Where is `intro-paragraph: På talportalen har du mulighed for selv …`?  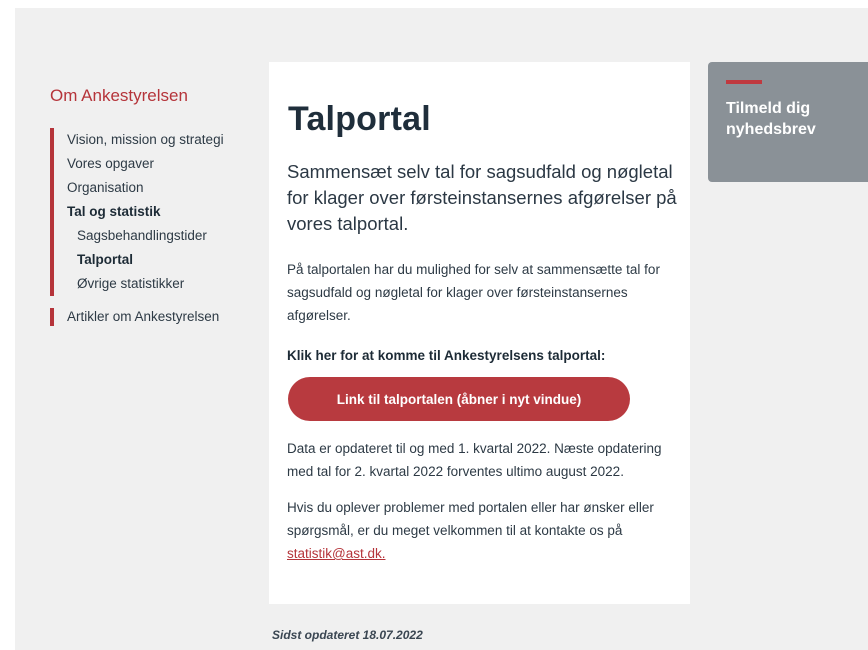
intro-paragraph: På talportalen har du mulighed for selv … is located at coordinates (473, 292).